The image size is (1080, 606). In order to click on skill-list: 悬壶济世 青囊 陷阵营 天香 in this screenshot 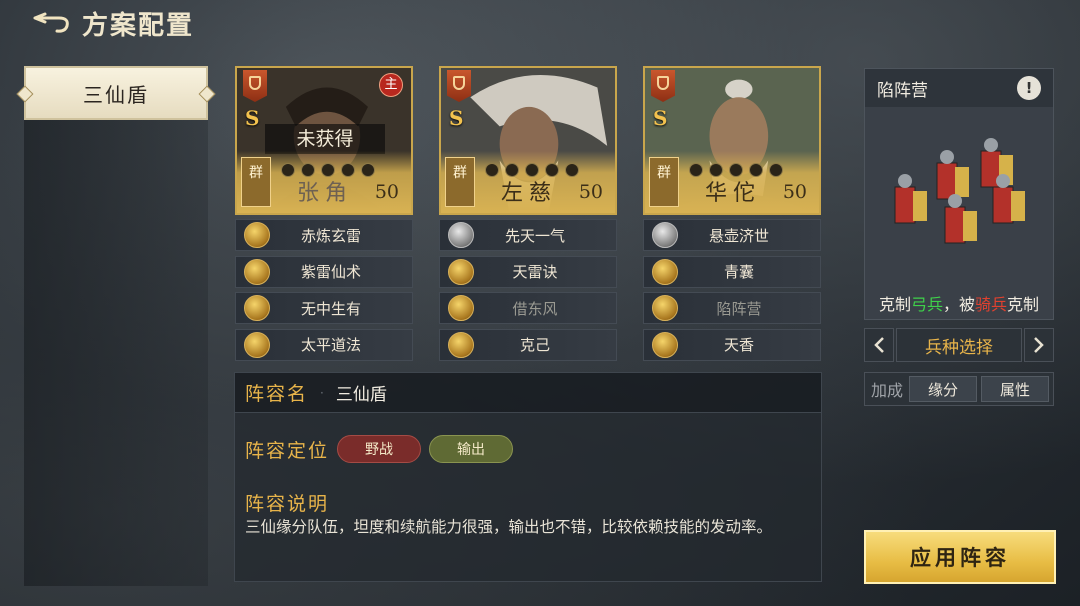, I will do `click(732, 292)`.